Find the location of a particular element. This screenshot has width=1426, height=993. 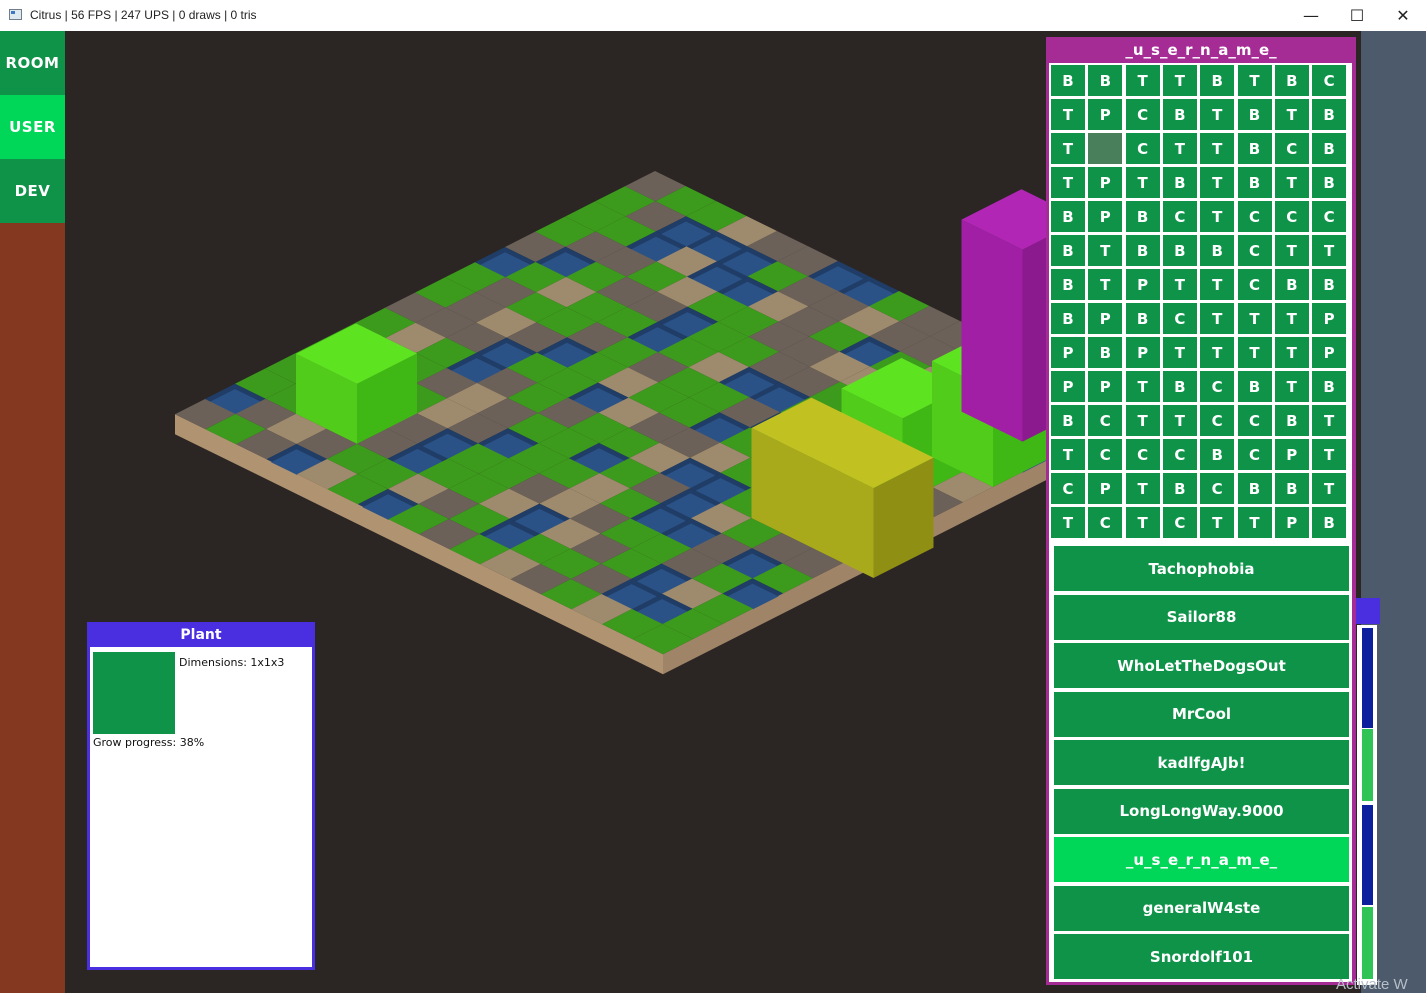

user-list-item: WhoLetTheDogsOut is located at coordinates (1201, 665).